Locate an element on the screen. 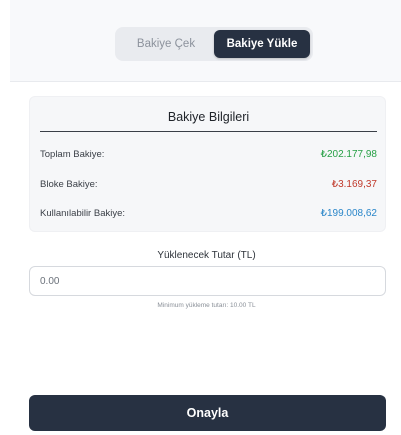 This screenshot has width=401, height=435. minimum-amount-hint: Minimum yükleme tutarı: 10.00 TL is located at coordinates (206, 305).